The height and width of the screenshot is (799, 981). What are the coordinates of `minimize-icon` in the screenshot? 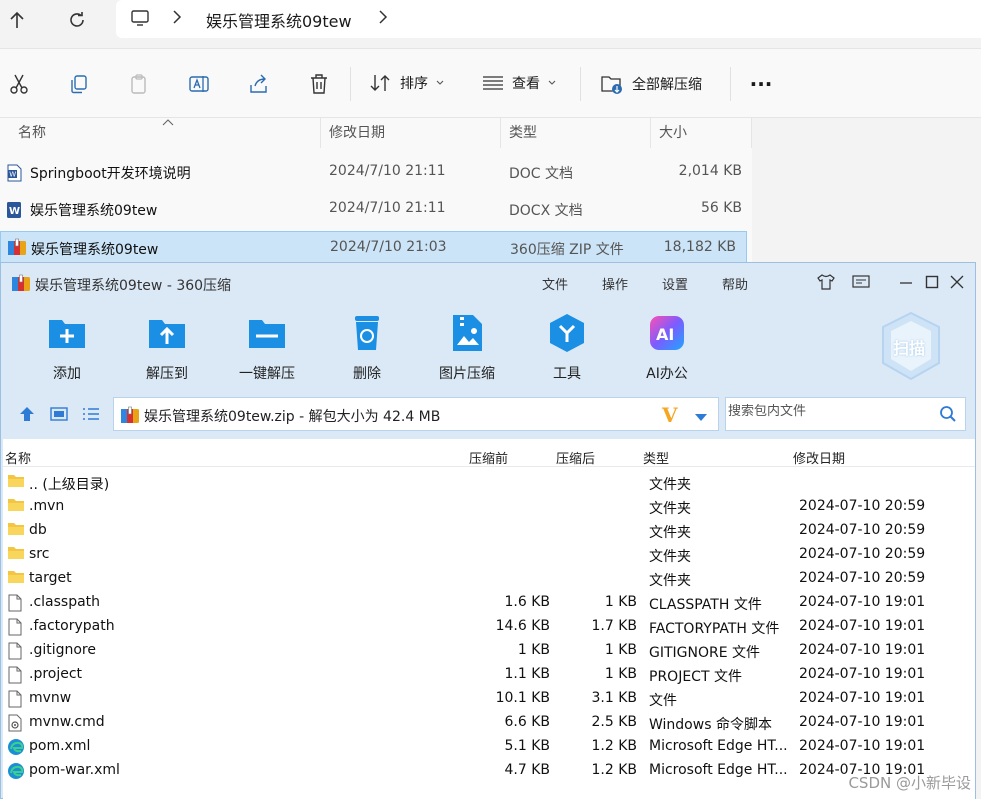 It's located at (906, 282).